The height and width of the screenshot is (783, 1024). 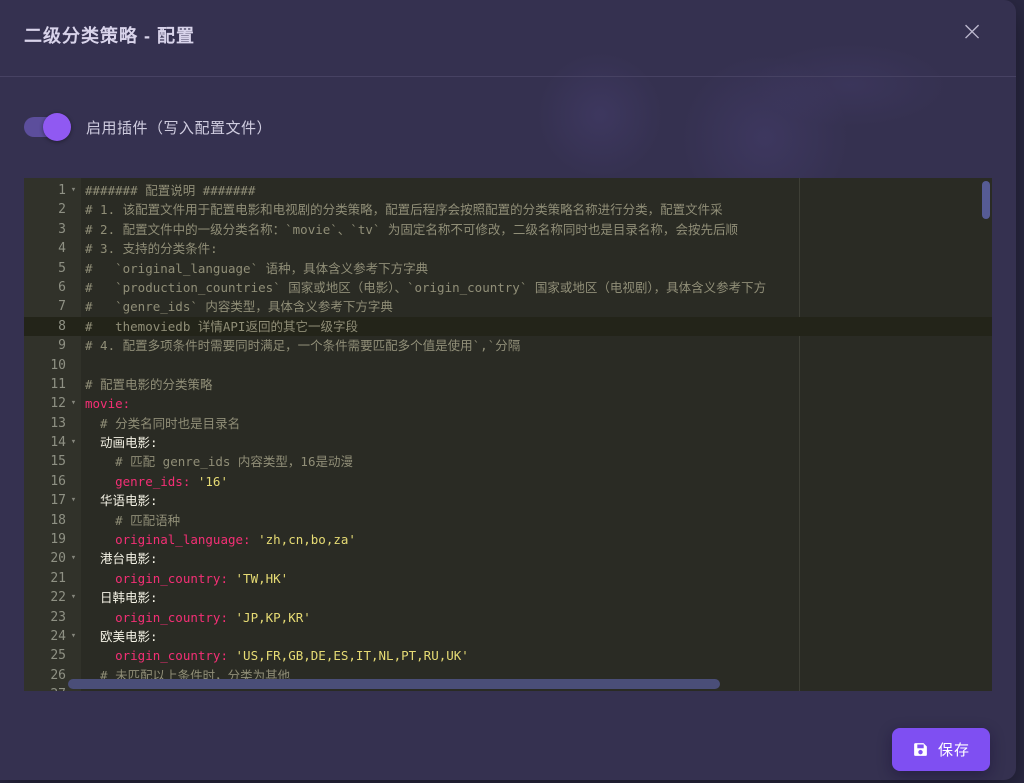 I want to click on line-code: # 匹配 genre_ids 内容类型，16是动漫, so click(x=219, y=462).